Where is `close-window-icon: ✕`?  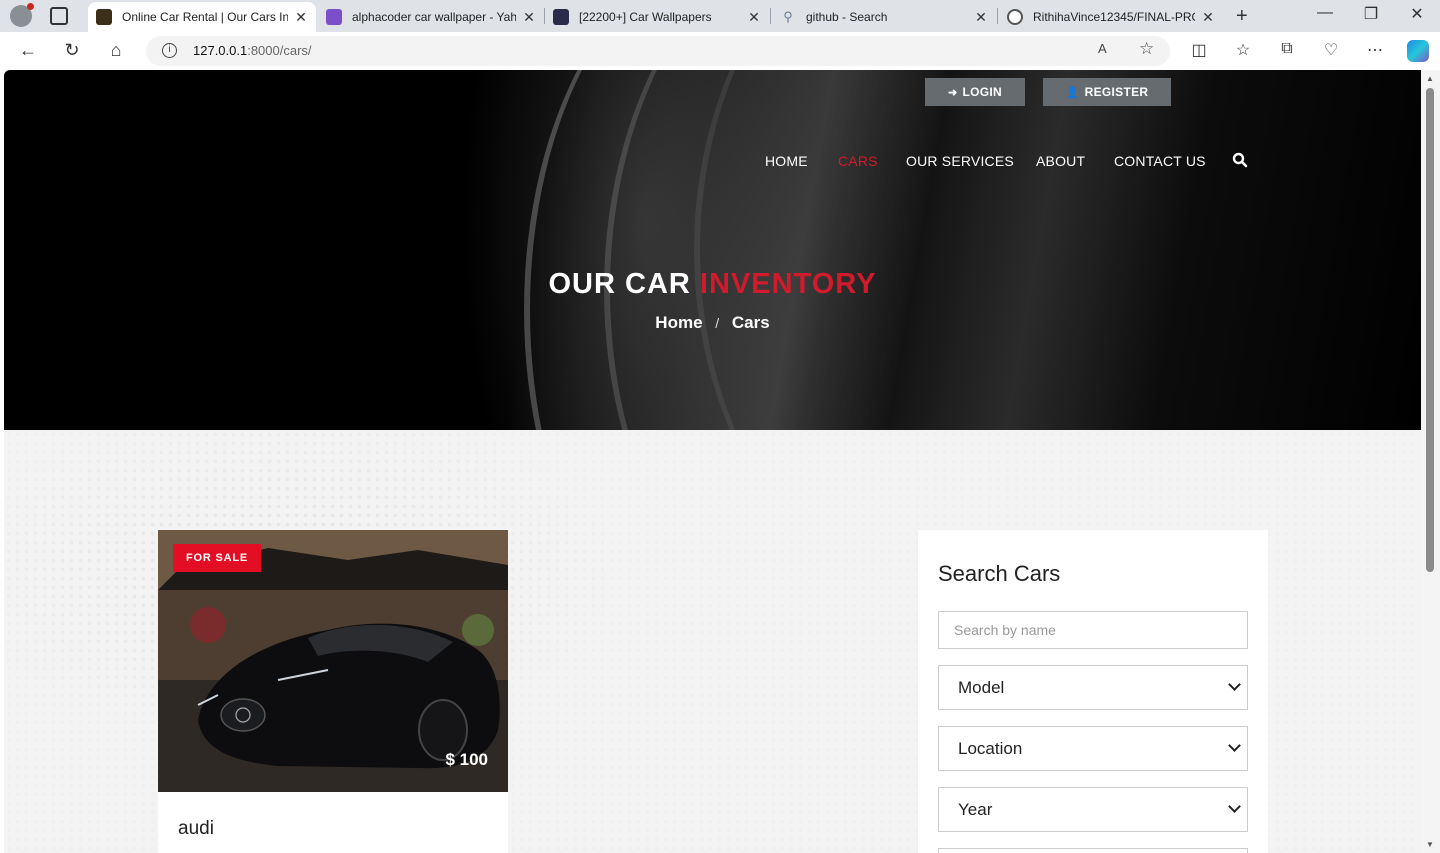
close-window-icon: ✕ is located at coordinates (1417, 14).